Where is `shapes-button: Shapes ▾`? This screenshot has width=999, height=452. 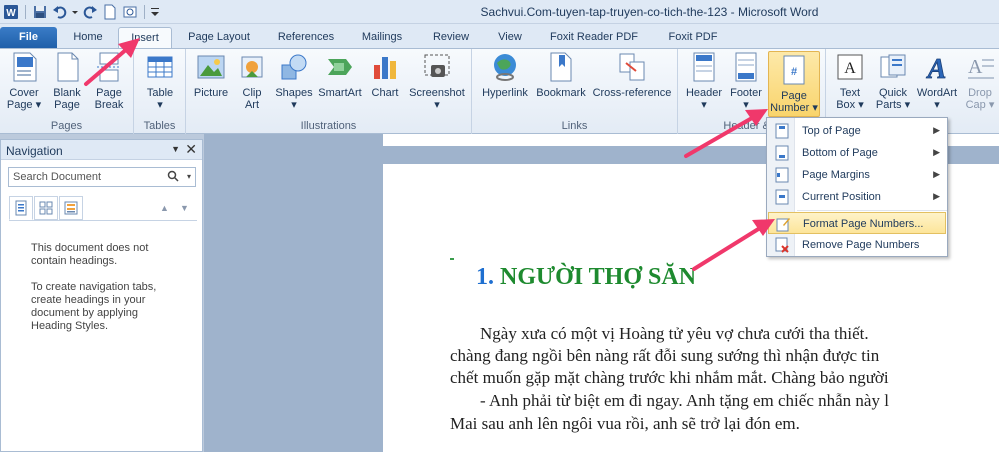 shapes-button: Shapes ▾ is located at coordinates (294, 81).